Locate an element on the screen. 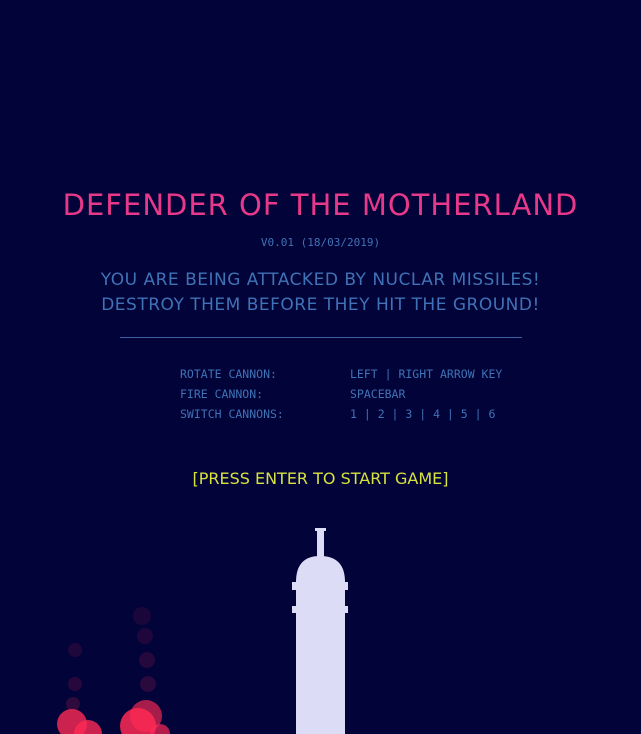  divider is located at coordinates (321, 337).